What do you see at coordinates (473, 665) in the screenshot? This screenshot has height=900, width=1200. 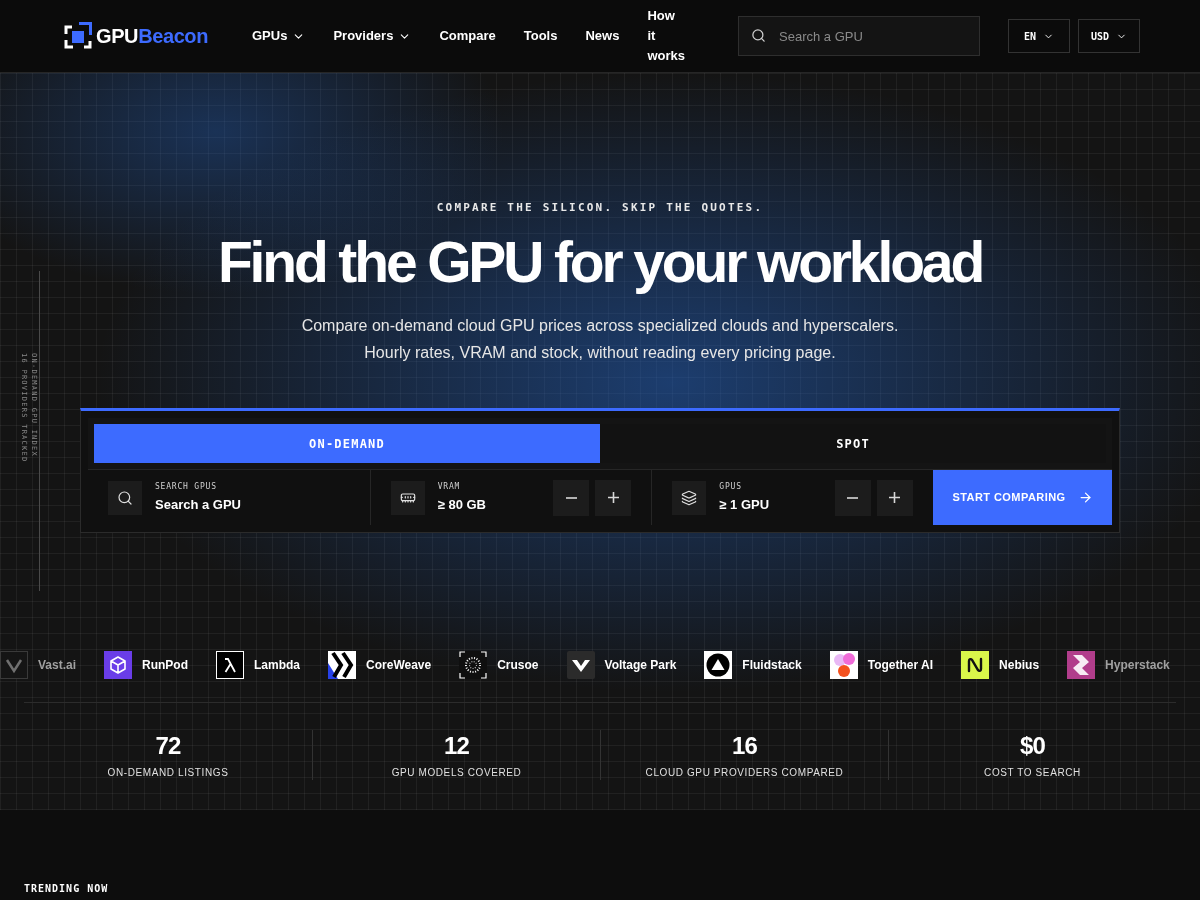 I see `dotted-ring-logo-icon` at bounding box center [473, 665].